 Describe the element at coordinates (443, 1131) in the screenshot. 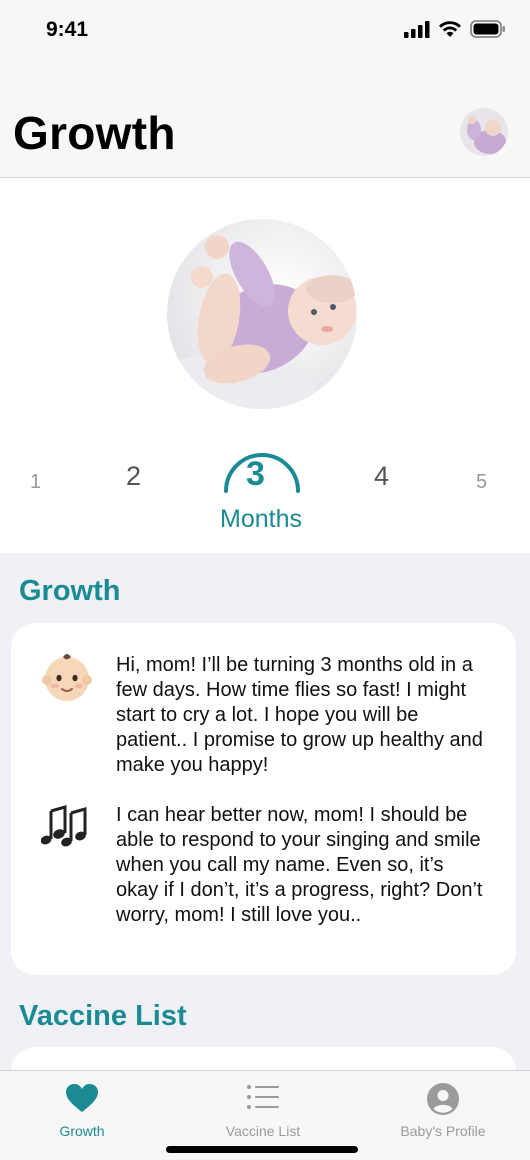

I see `tab-label: Baby's Profile` at that location.